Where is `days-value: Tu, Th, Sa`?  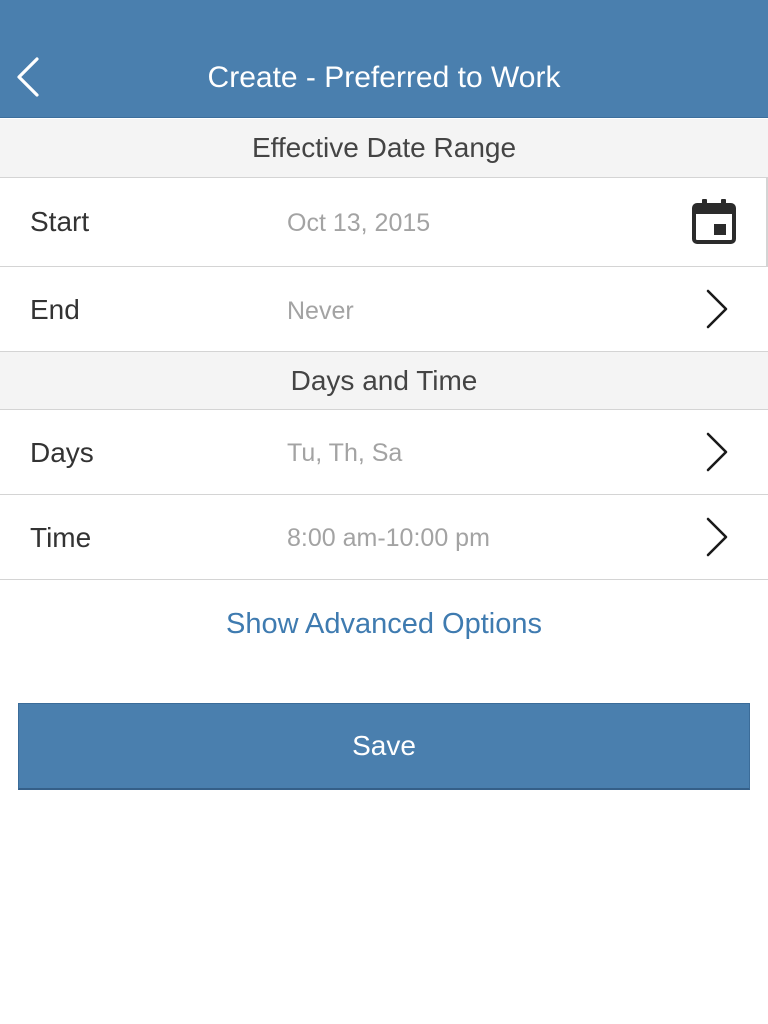
days-value: Tu, Th, Sa is located at coordinates (345, 453).